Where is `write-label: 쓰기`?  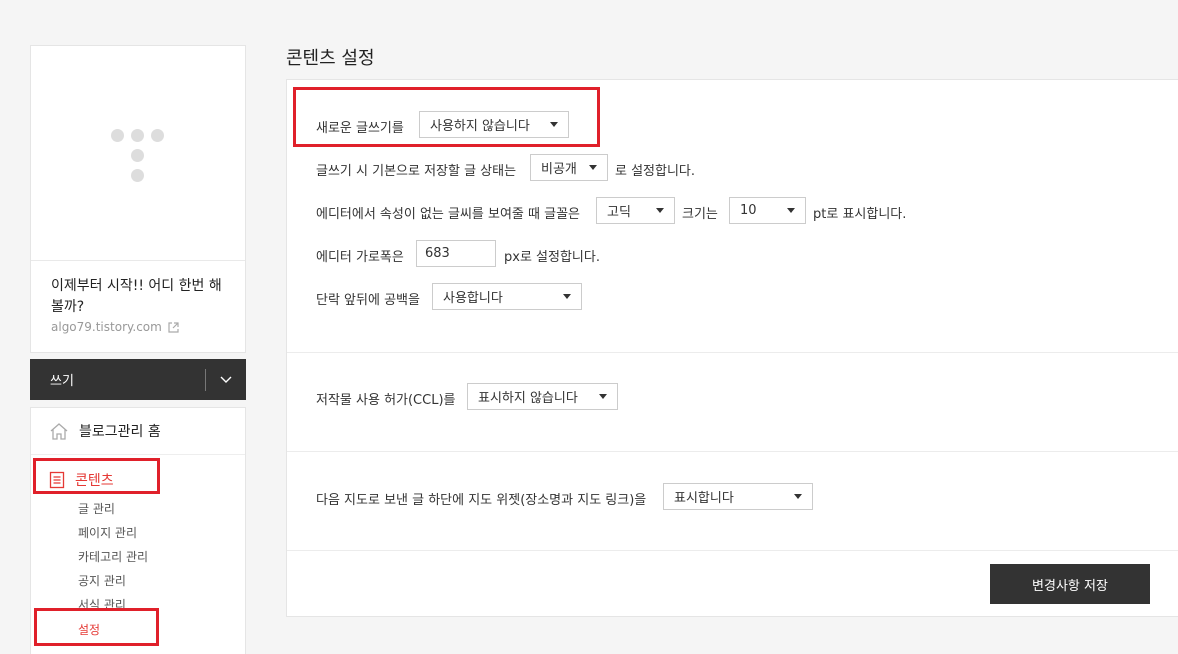 write-label: 쓰기 is located at coordinates (62, 381).